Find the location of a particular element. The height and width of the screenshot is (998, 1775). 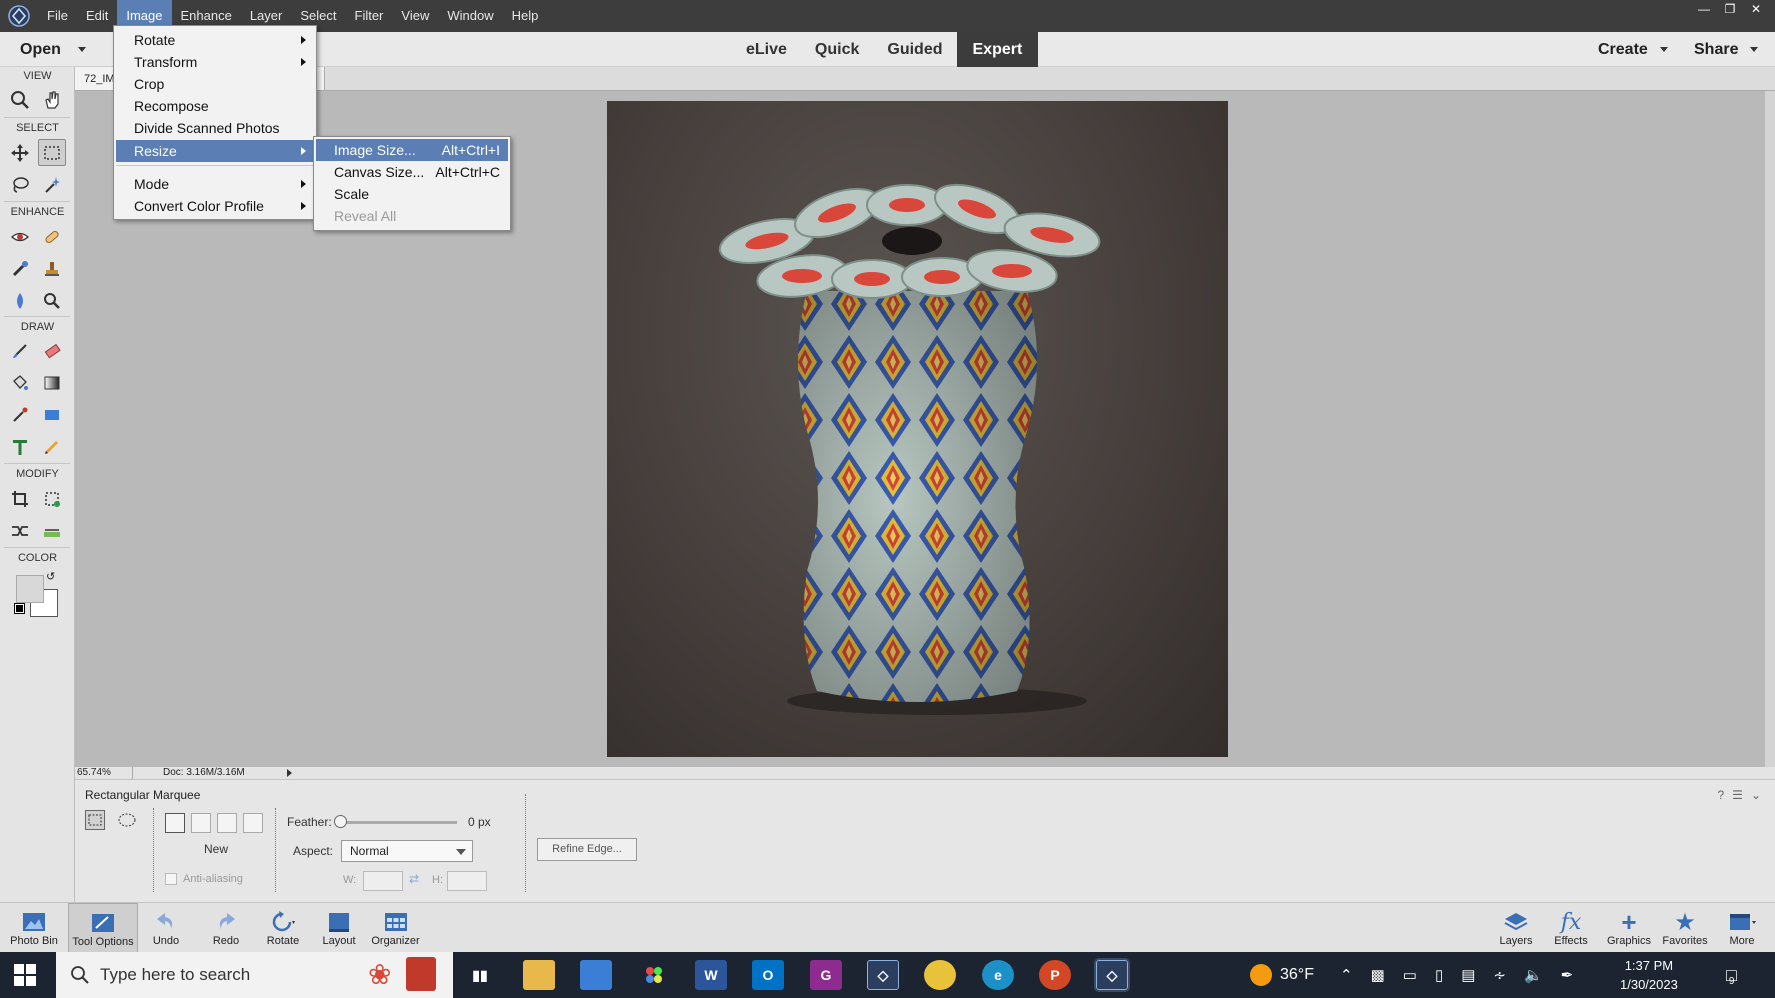

undo-button: Undo is located at coordinates (166, 928).